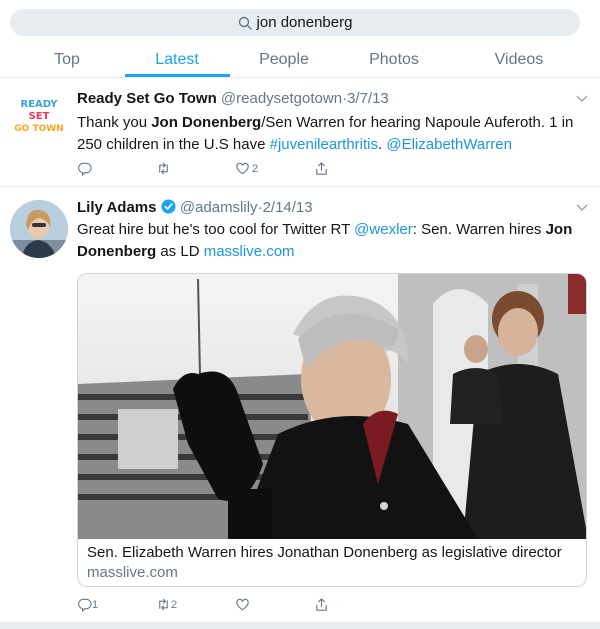 Image resolution: width=600 pixels, height=629 pixels. What do you see at coordinates (173, 144) in the screenshot?
I see `tweet-text-part: 250 children in the U.S have` at bounding box center [173, 144].